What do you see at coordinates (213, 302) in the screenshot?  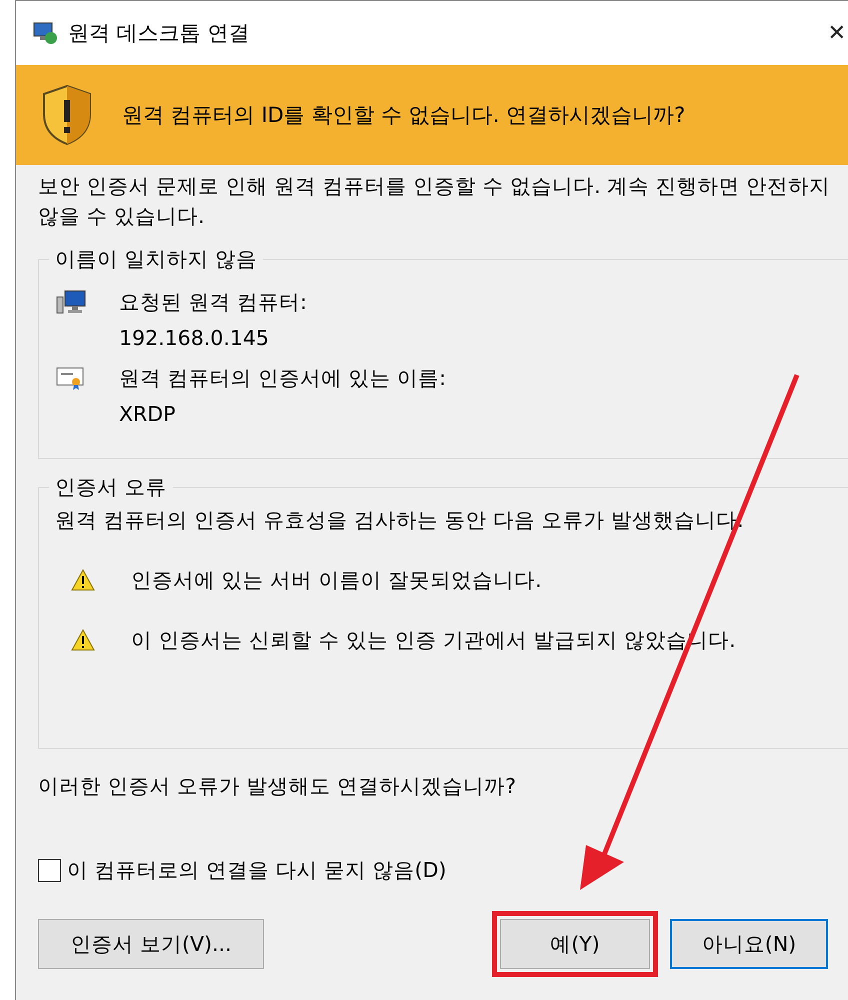 I see `item-label: 요청된 원격 컴퓨터:` at bounding box center [213, 302].